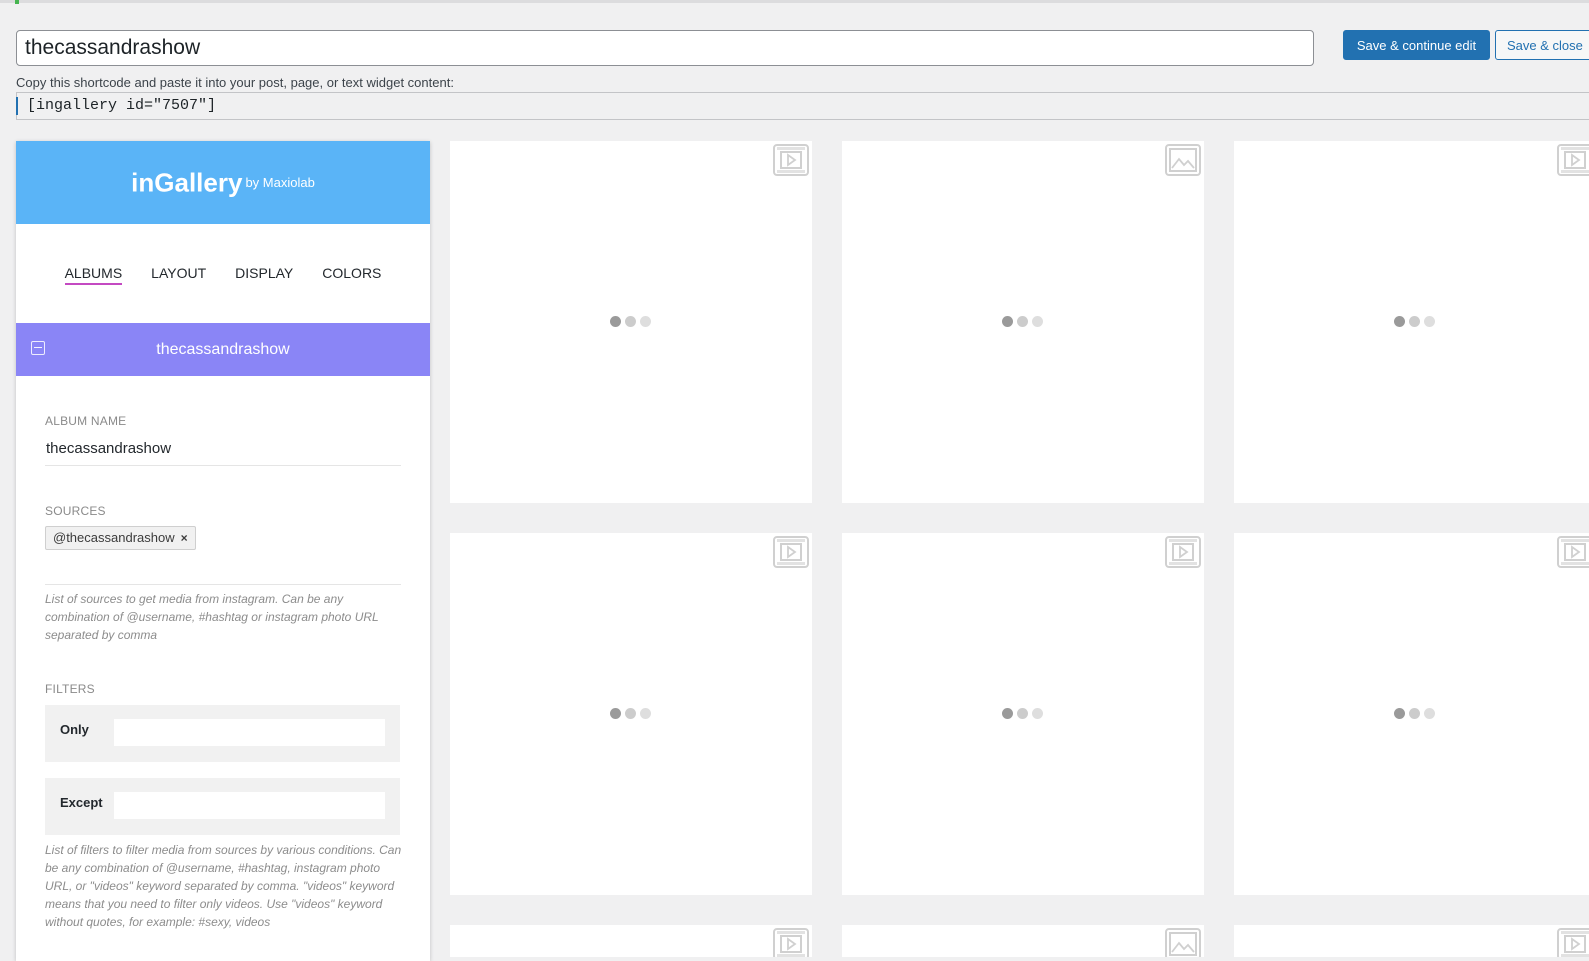 Image resolution: width=1589 pixels, height=961 pixels. Describe the element at coordinates (351, 273) in the screenshot. I see `tab-colors: COLORS` at that location.